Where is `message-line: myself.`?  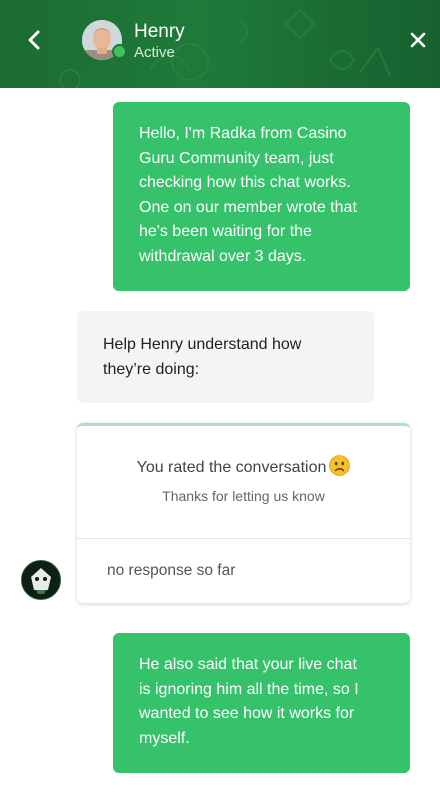
message-line: myself. is located at coordinates (164, 738).